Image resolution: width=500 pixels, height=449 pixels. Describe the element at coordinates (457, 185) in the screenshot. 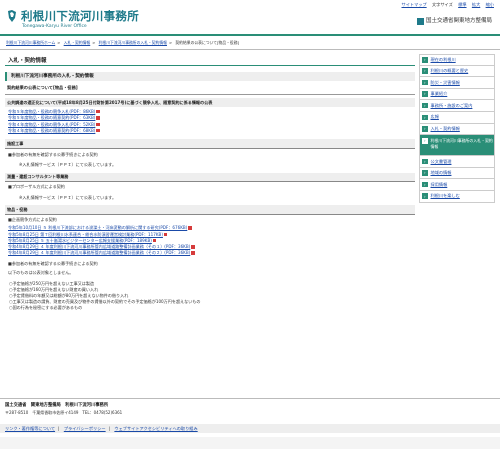

I see `sidebar-item-recruit: › 採用情報` at that location.